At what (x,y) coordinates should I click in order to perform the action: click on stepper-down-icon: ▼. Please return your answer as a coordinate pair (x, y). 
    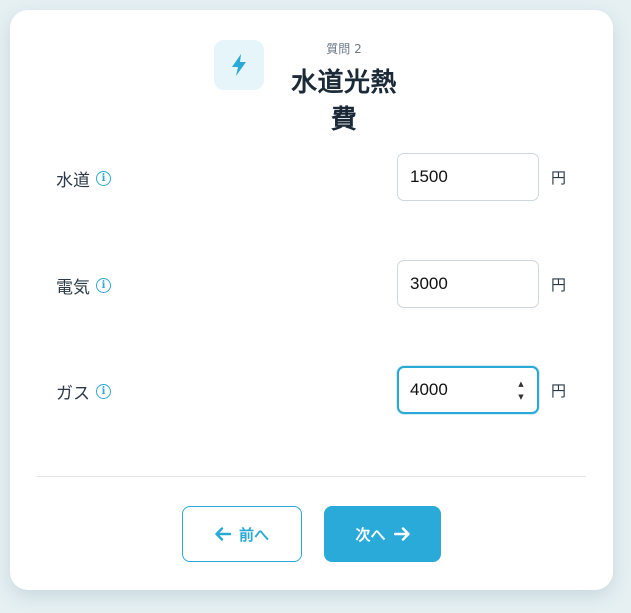
    Looking at the image, I should click on (520, 397).